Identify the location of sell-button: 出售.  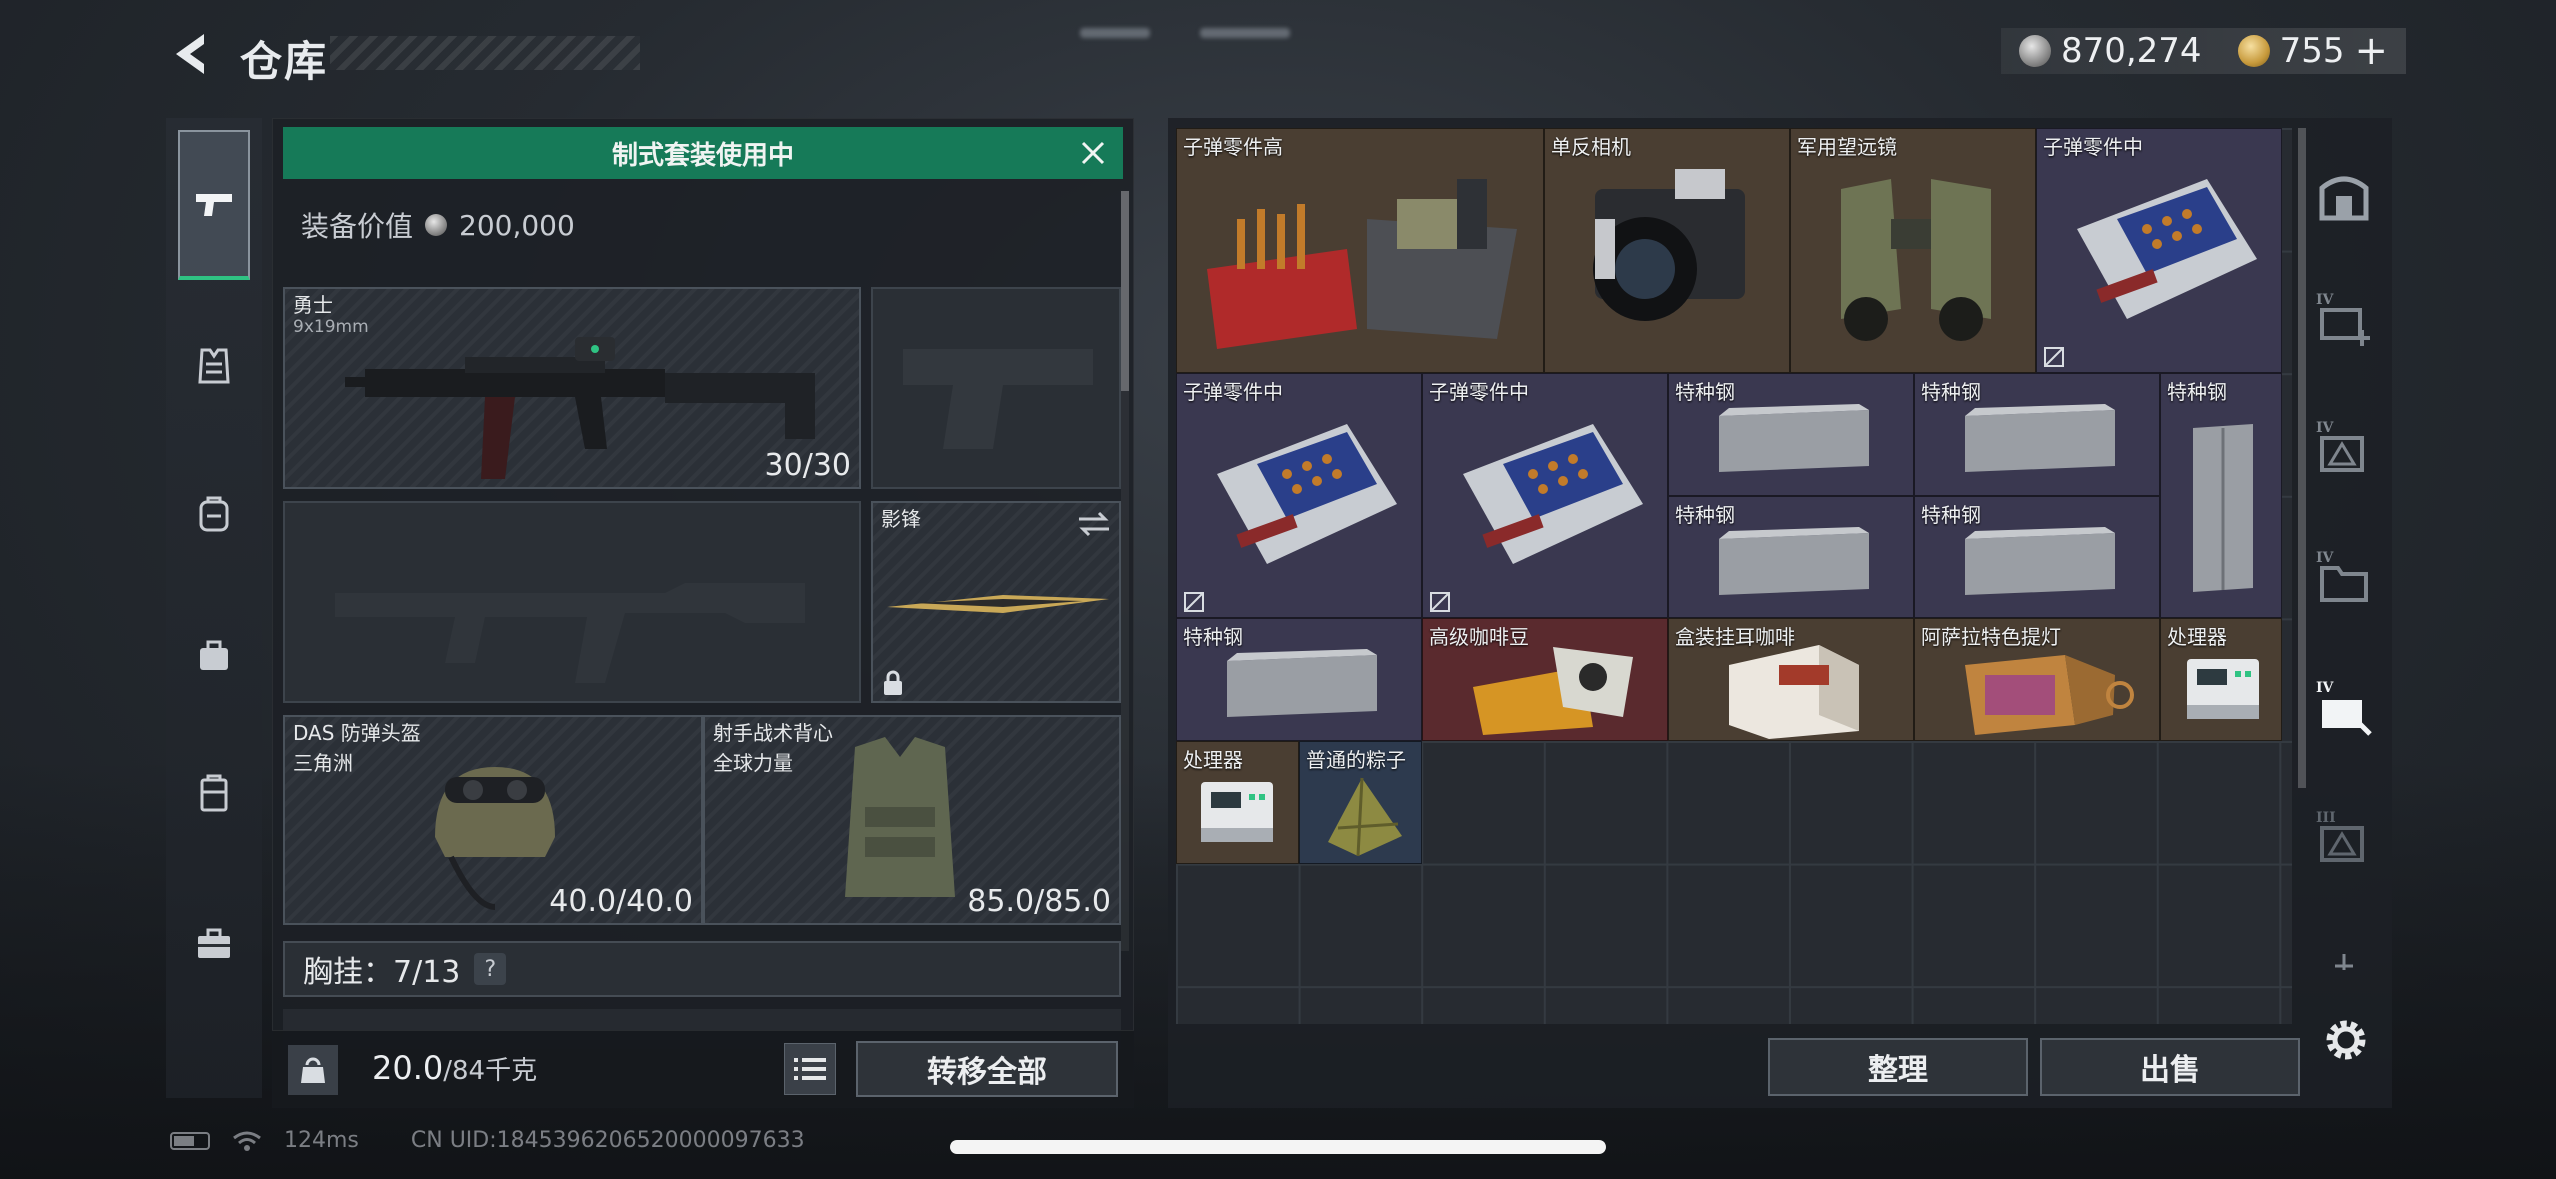
(2170, 1067).